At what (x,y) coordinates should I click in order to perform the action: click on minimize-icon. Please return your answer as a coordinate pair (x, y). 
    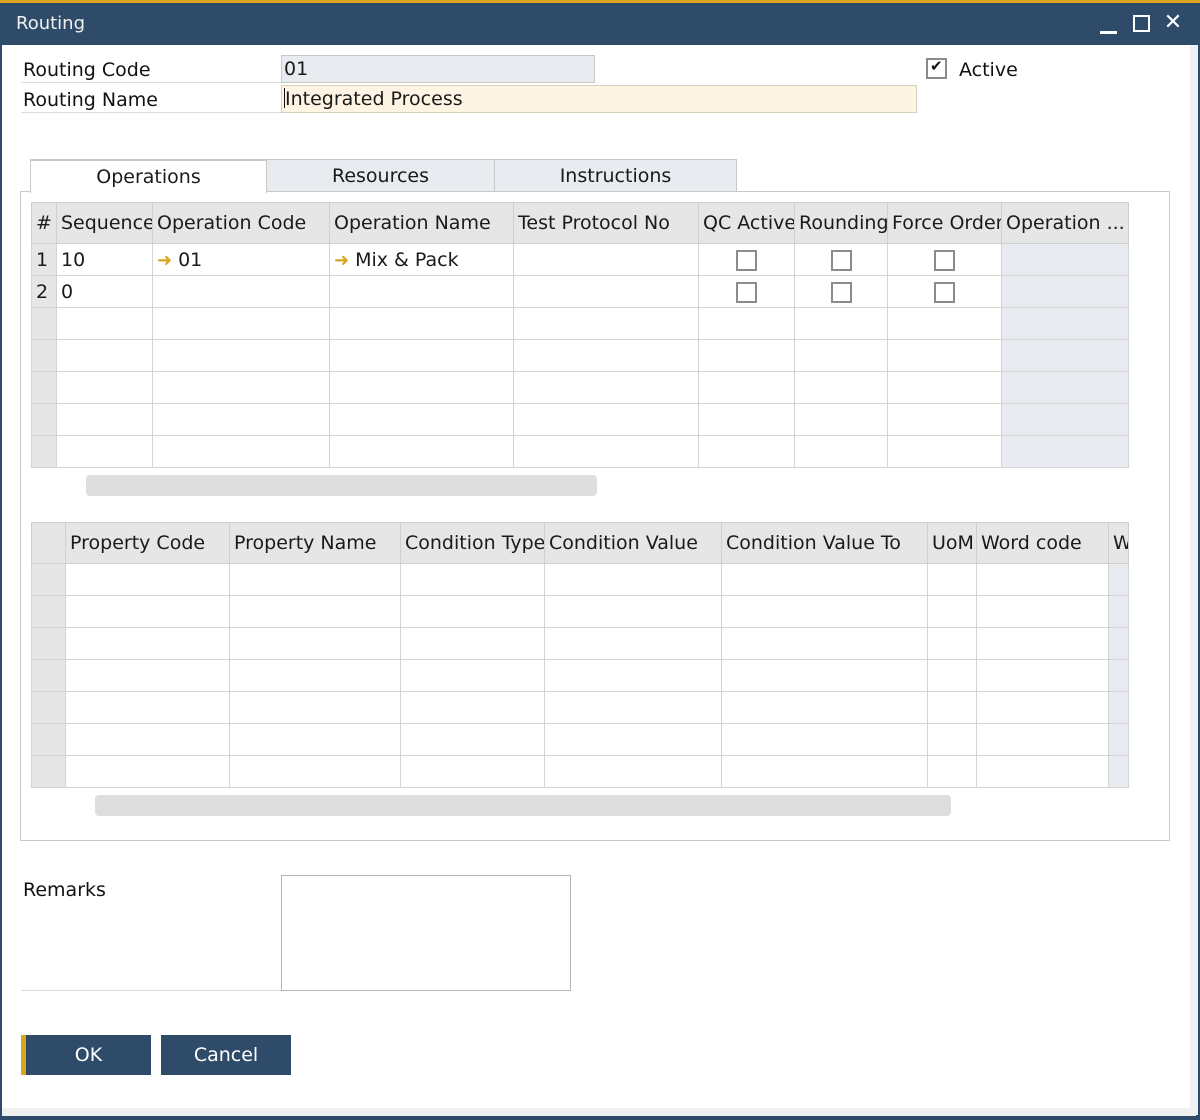
    Looking at the image, I should click on (1109, 24).